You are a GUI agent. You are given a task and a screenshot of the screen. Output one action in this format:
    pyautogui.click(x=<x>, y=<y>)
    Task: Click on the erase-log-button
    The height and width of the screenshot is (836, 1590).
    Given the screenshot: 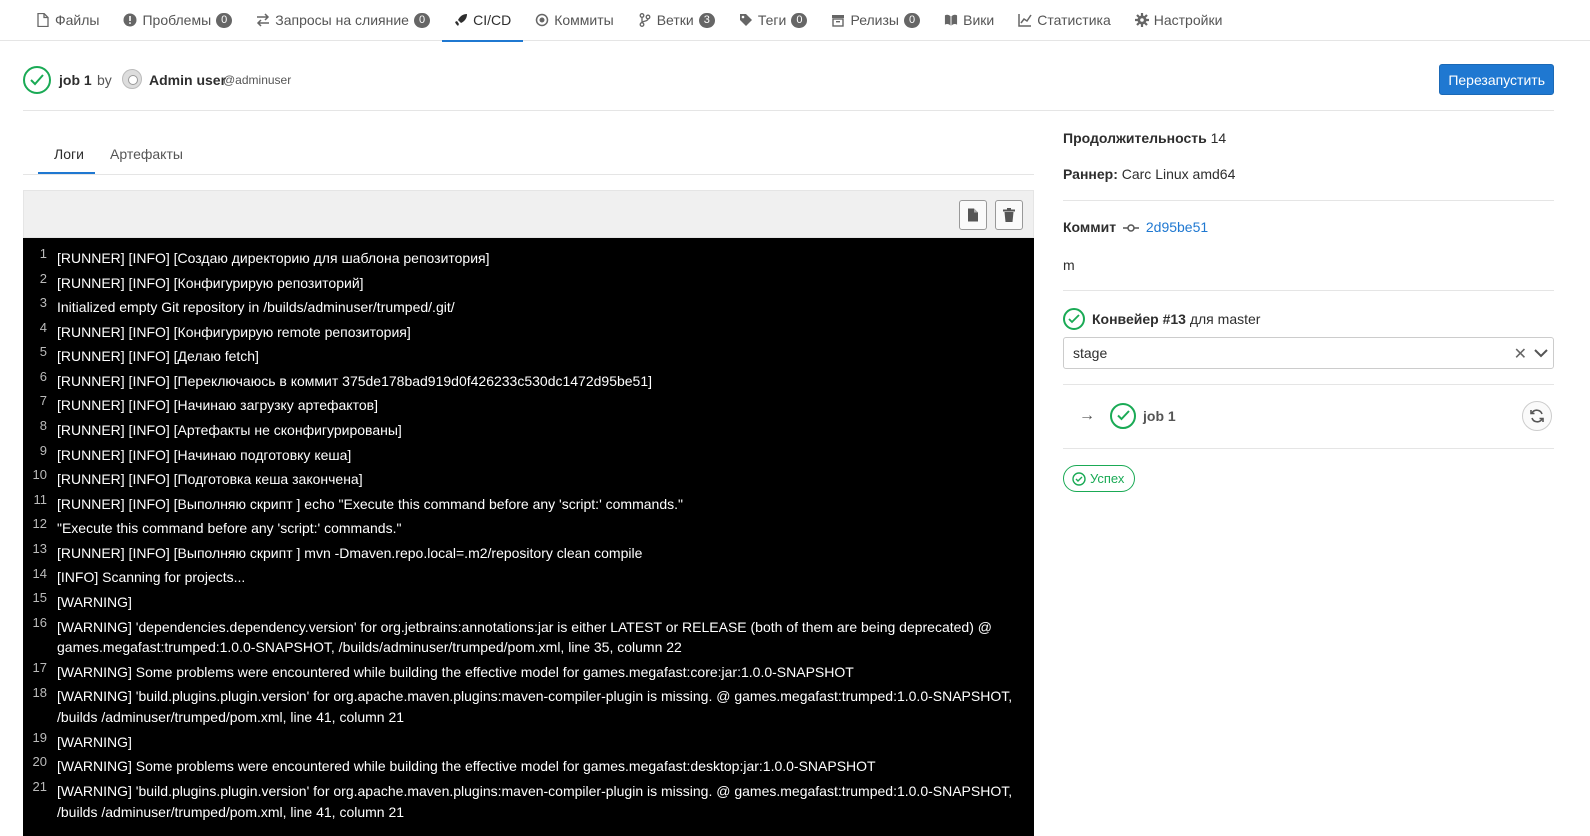 What is the action you would take?
    pyautogui.click(x=1009, y=215)
    